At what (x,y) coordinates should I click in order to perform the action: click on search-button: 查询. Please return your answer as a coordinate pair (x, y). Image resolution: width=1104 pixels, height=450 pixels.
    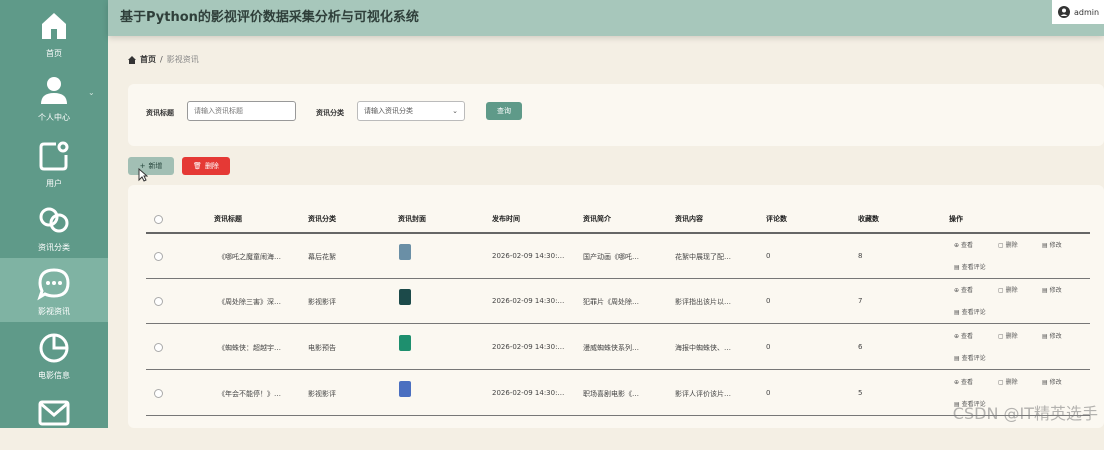
    Looking at the image, I should click on (504, 111).